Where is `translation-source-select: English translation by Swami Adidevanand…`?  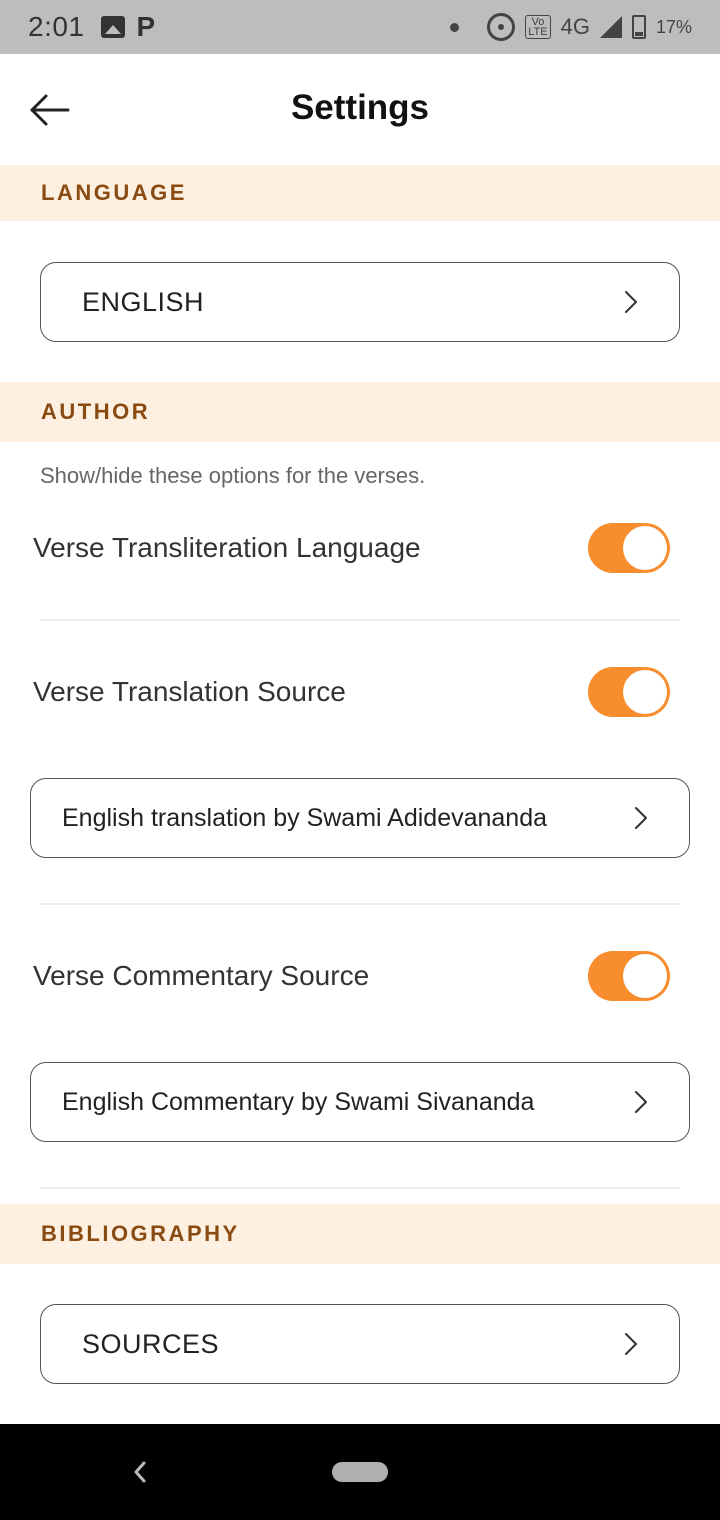 translation-source-select: English translation by Swami Adidevanand… is located at coordinates (360, 818).